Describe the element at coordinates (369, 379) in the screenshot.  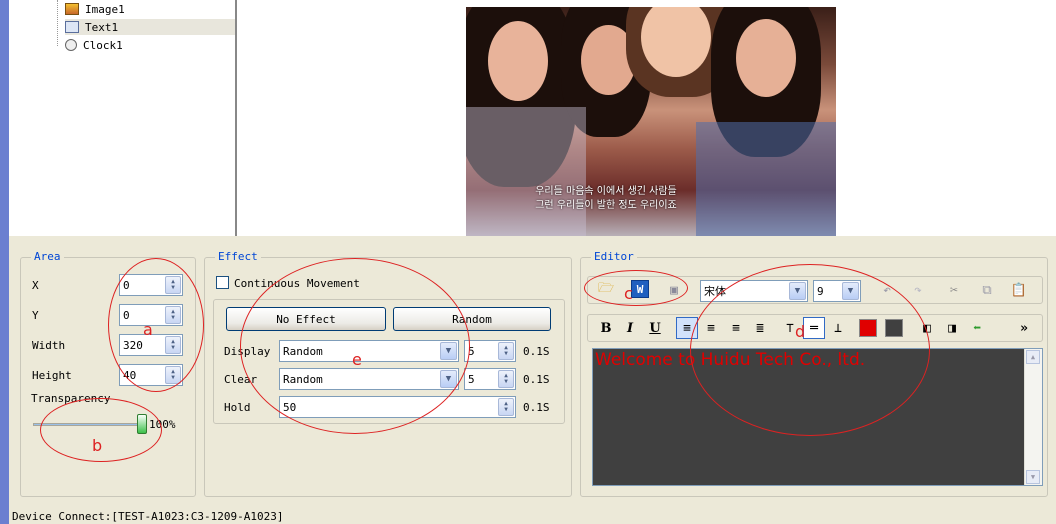
I see `clear-effect-select: Random ▼` at that location.